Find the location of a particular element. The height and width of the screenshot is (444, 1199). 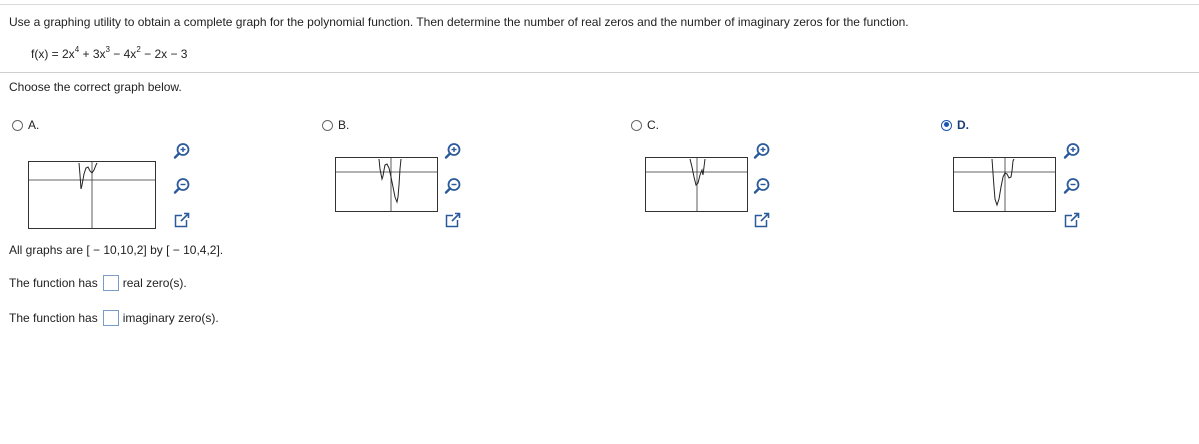

zoom-out-icon-c is located at coordinates (762, 186).